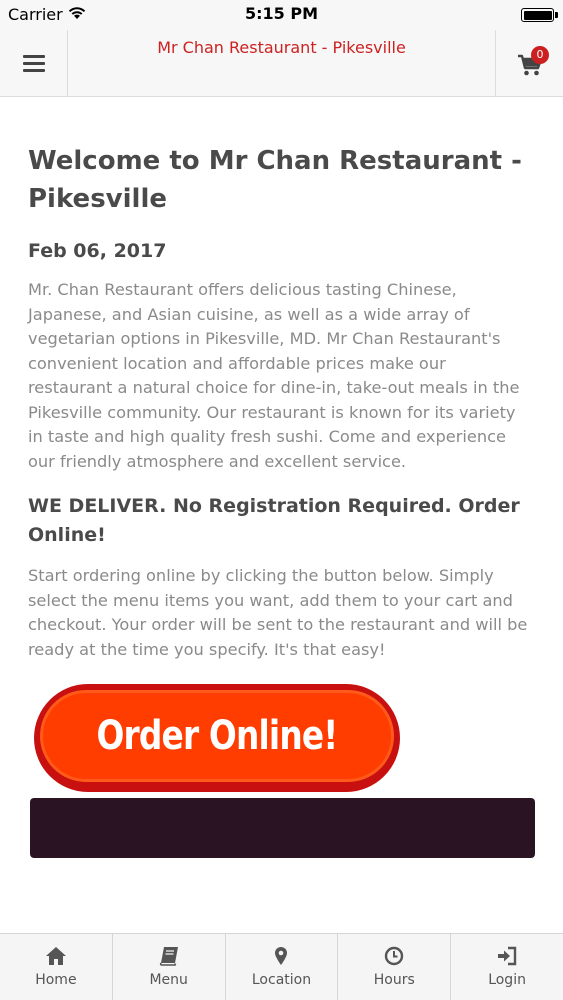  I want to click on tab-hours: Hours, so click(395, 967).